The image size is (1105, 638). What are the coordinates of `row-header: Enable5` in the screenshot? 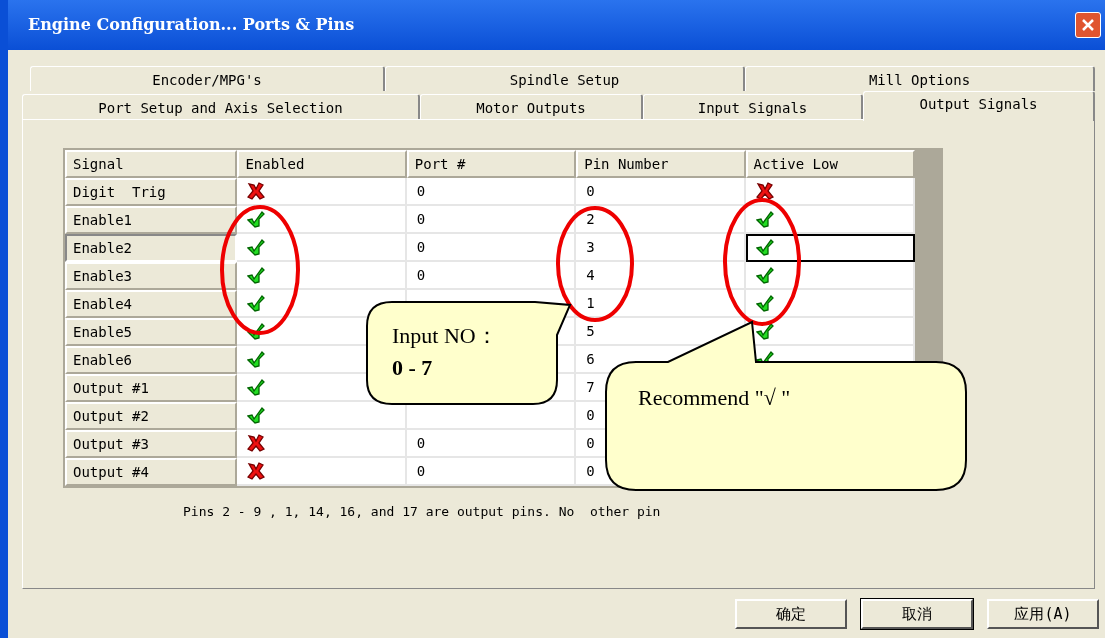 It's located at (151, 332).